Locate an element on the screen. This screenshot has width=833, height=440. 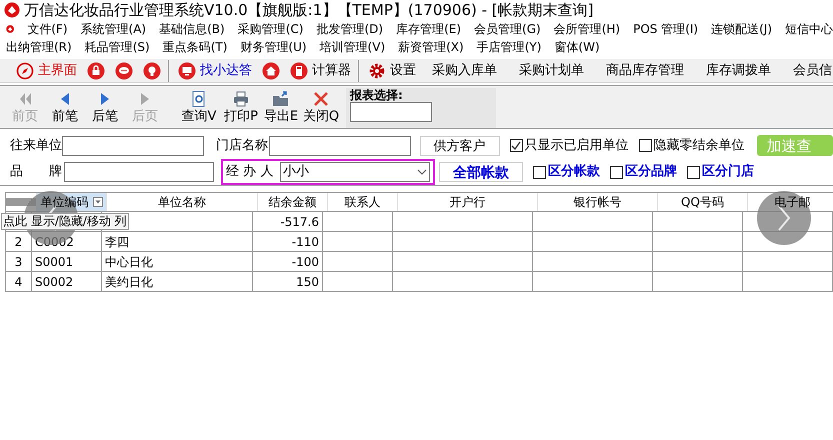
checkbox-label: 区分品牌 is located at coordinates (651, 172).